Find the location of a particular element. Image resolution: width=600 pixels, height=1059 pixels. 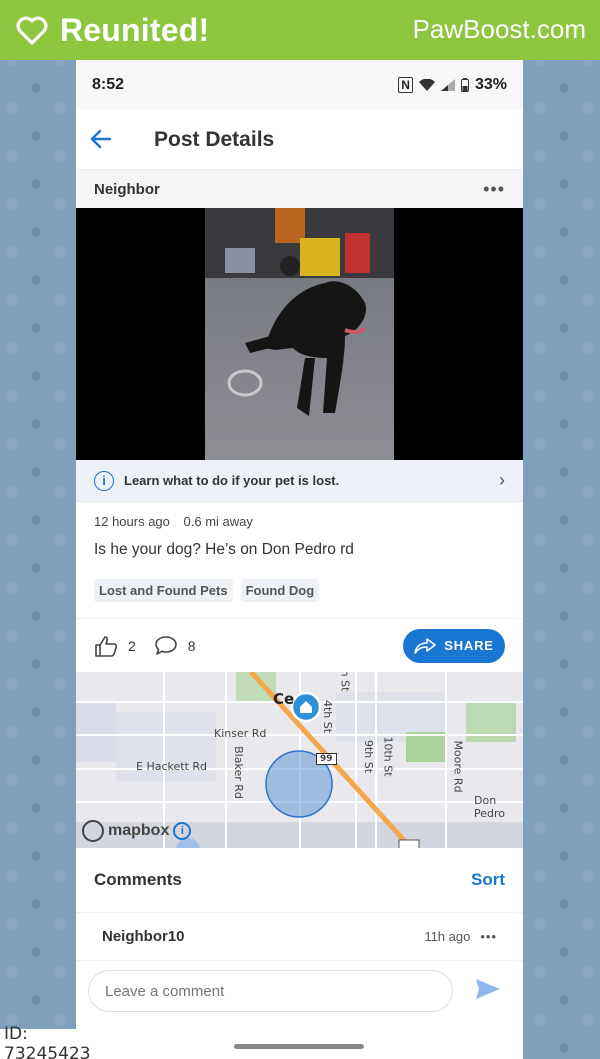

post-meta: 12 hours ago 0.6 mi away is located at coordinates (299, 515).